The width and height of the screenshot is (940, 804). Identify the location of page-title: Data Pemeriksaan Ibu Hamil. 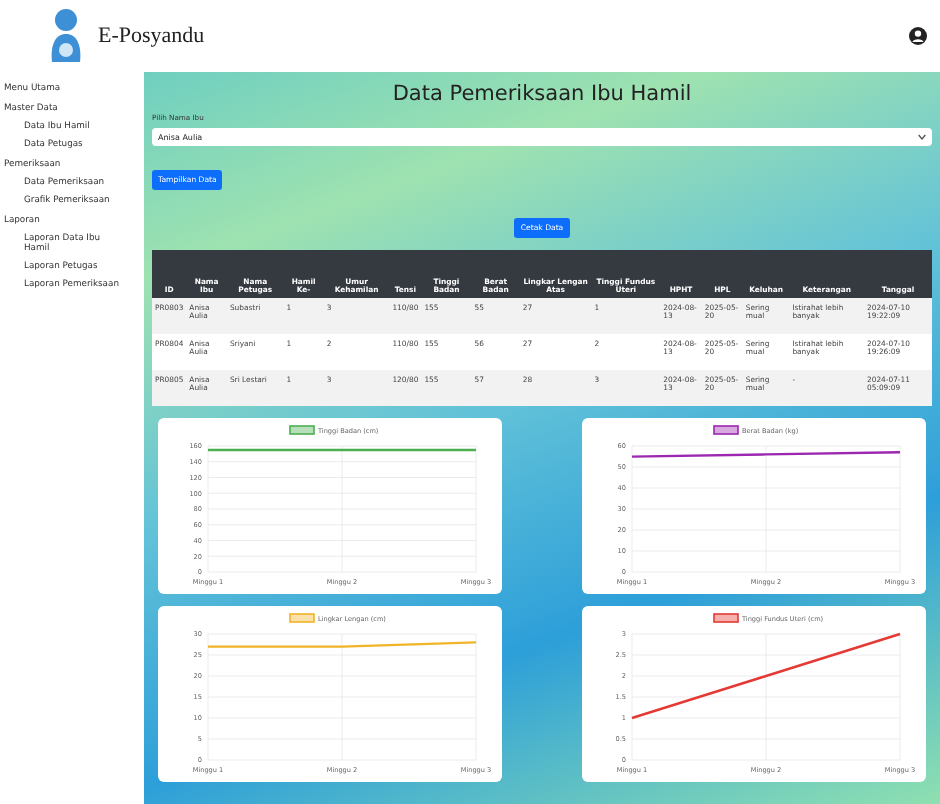
(542, 94).